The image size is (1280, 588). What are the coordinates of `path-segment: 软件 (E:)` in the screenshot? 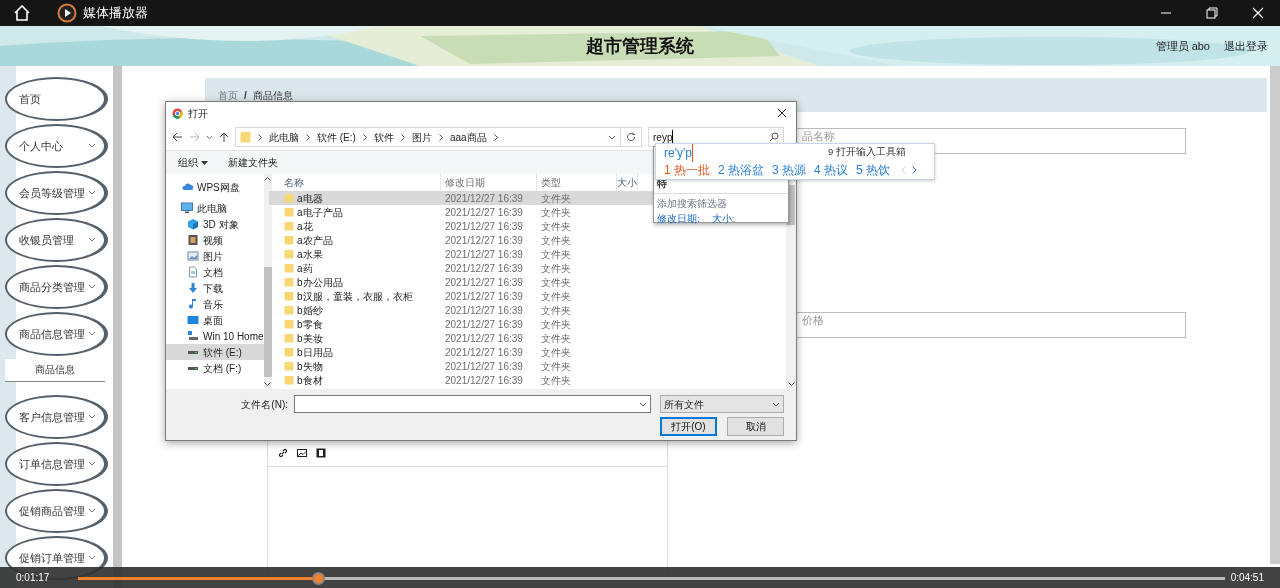 It's located at (336, 137).